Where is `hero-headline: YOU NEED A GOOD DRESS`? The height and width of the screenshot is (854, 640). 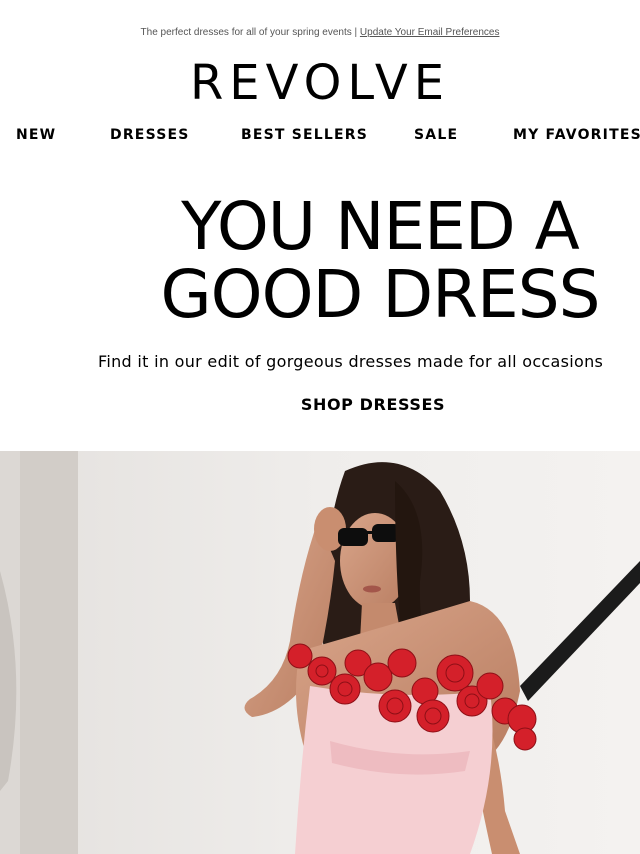 hero-headline: YOU NEED A GOOD DRESS is located at coordinates (370, 261).